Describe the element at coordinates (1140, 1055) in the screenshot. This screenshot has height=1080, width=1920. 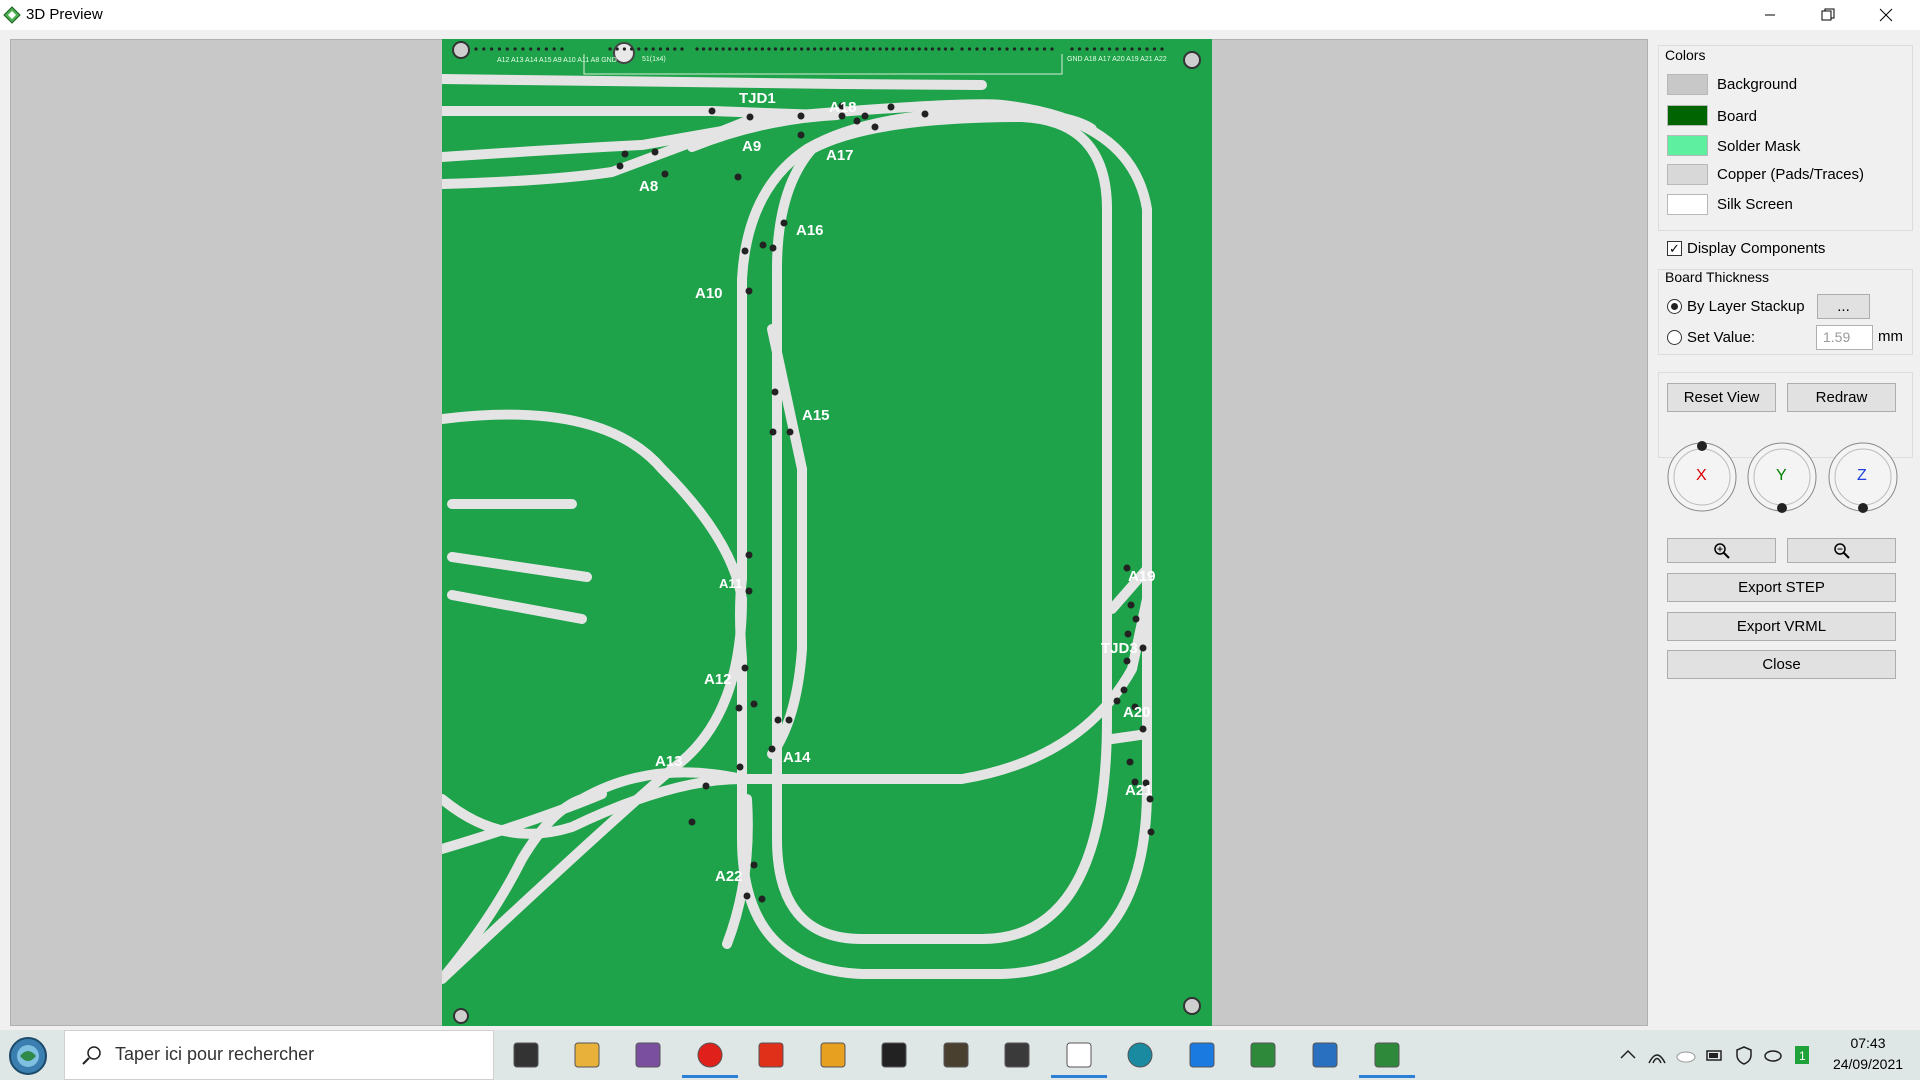
I see `arduino-taskbar-button` at that location.